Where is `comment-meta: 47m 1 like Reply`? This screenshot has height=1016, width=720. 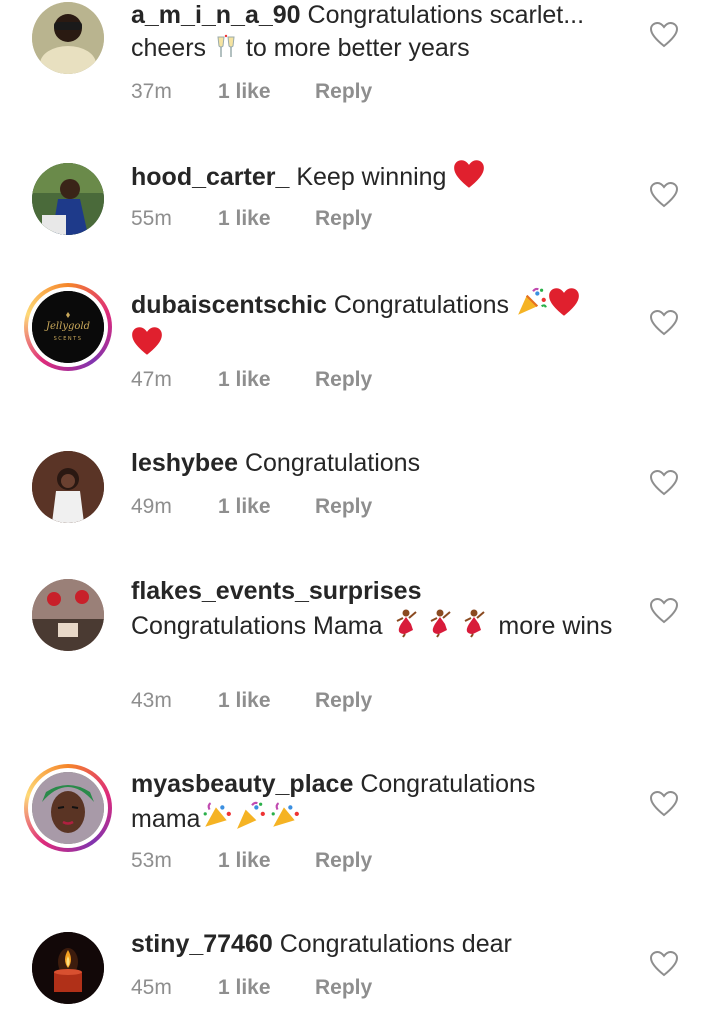
comment-meta: 47m 1 like Reply is located at coordinates (251, 380).